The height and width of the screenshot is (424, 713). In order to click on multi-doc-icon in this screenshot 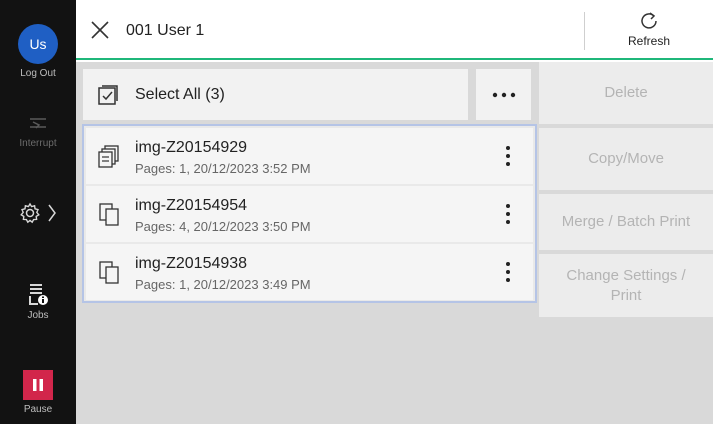, I will do `click(108, 156)`.